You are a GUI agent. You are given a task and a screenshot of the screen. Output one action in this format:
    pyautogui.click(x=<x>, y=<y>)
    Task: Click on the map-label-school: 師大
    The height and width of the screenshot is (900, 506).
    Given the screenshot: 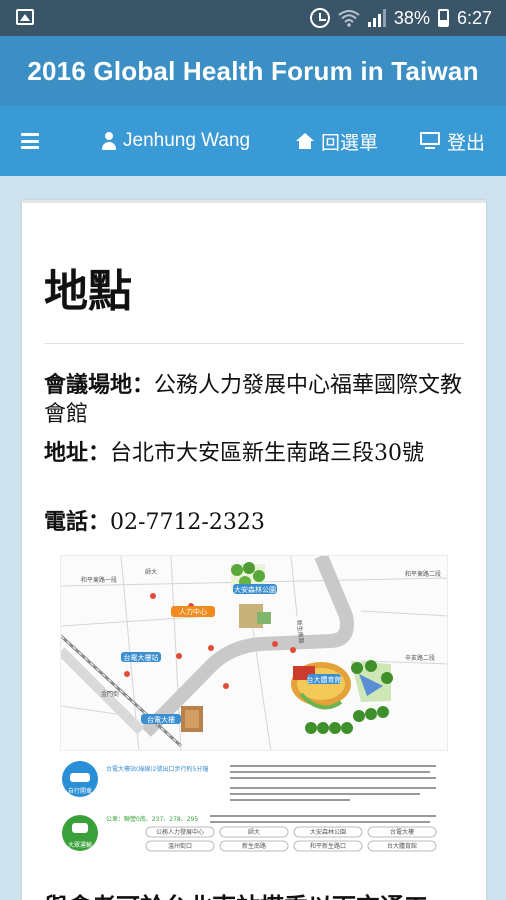 What is the action you would take?
    pyautogui.click(x=151, y=572)
    